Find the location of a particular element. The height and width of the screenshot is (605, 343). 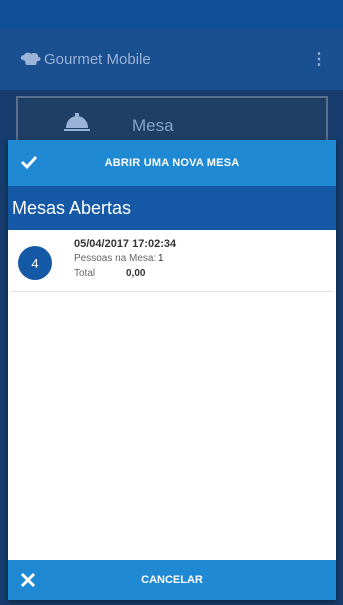

table-number-badge: 4 is located at coordinates (35, 263).